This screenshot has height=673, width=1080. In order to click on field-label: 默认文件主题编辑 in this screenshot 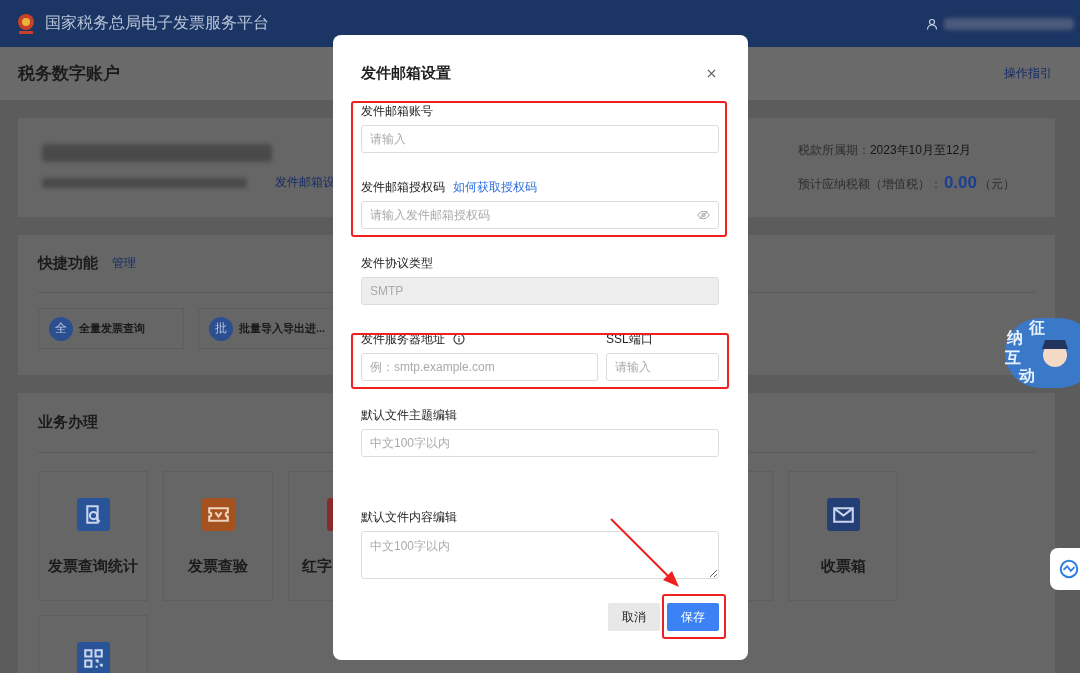, I will do `click(409, 415)`.